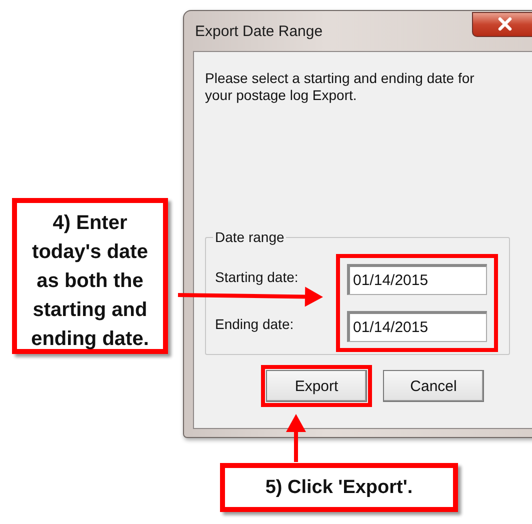 Image resolution: width=532 pixels, height=524 pixels. I want to click on instruction-text: Please select a starting and ending date for your postage log Export., so click(340, 87).